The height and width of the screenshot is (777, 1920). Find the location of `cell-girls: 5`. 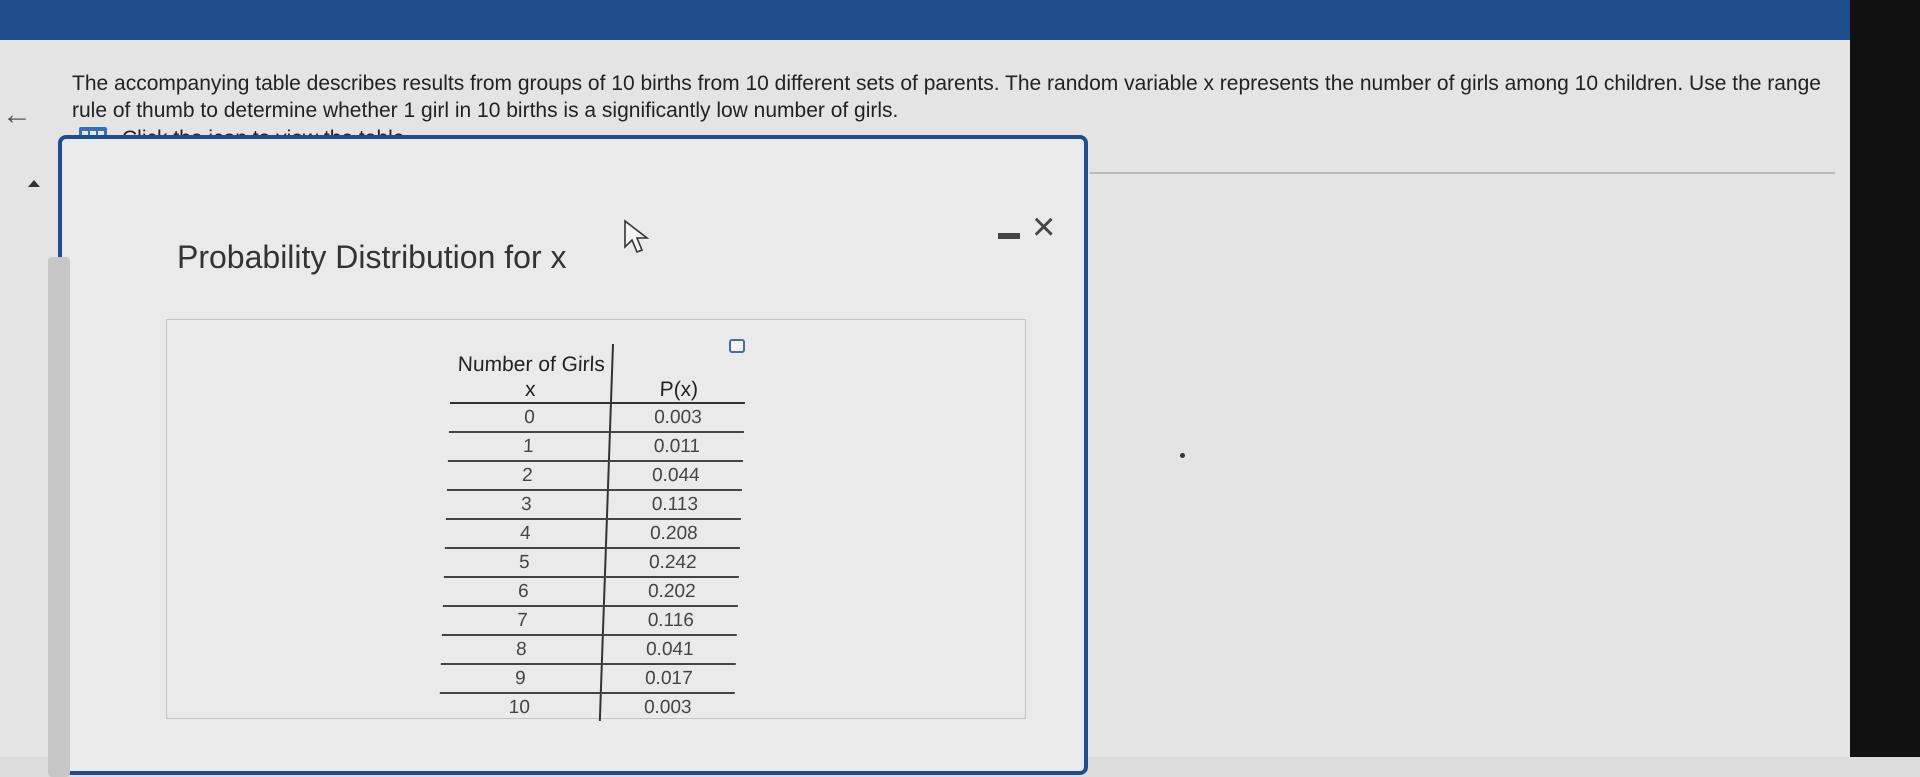

cell-girls: 5 is located at coordinates (524, 562).